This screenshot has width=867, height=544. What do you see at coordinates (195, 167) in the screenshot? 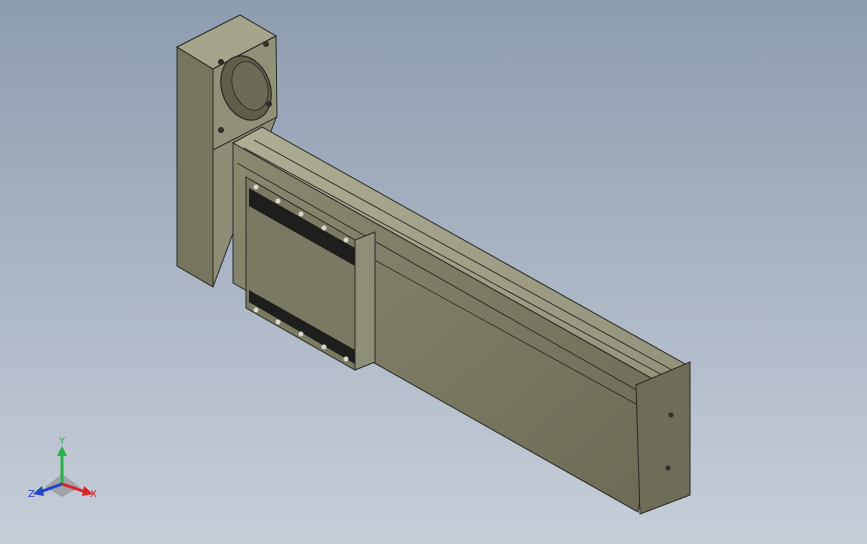
I see `motor-mount-front-face` at bounding box center [195, 167].